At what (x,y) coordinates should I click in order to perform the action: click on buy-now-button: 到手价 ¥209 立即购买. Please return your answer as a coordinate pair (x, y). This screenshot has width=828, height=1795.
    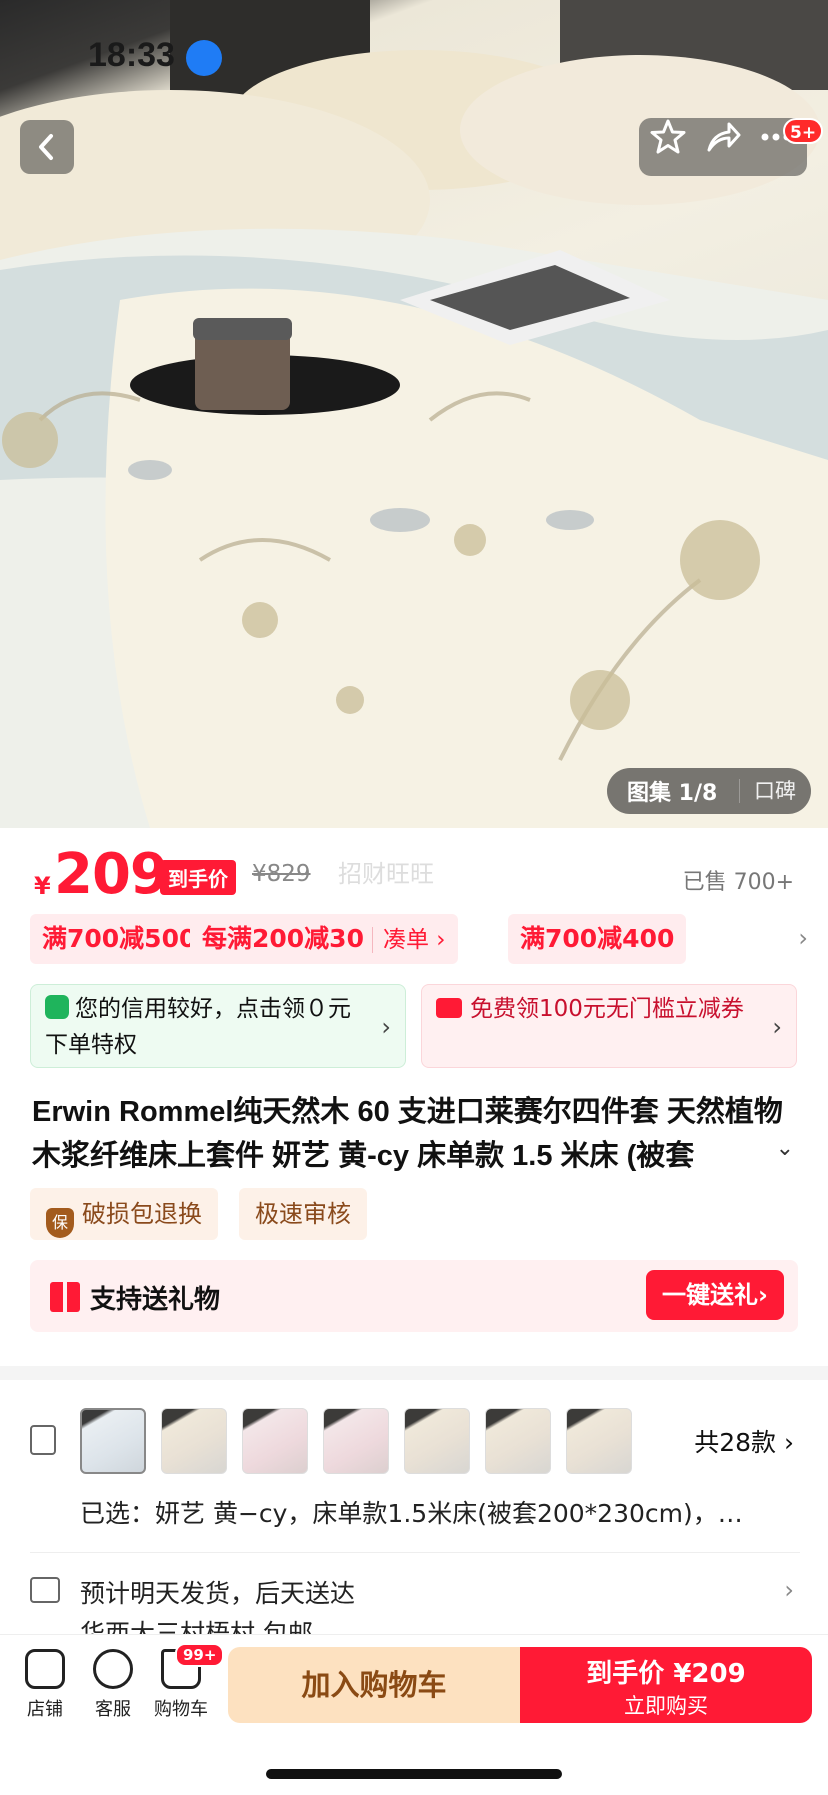
    Looking at the image, I should click on (666, 1685).